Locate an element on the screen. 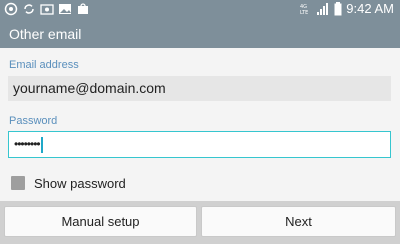 The image size is (400, 244). email-value: yourname@domain.com is located at coordinates (89, 88).